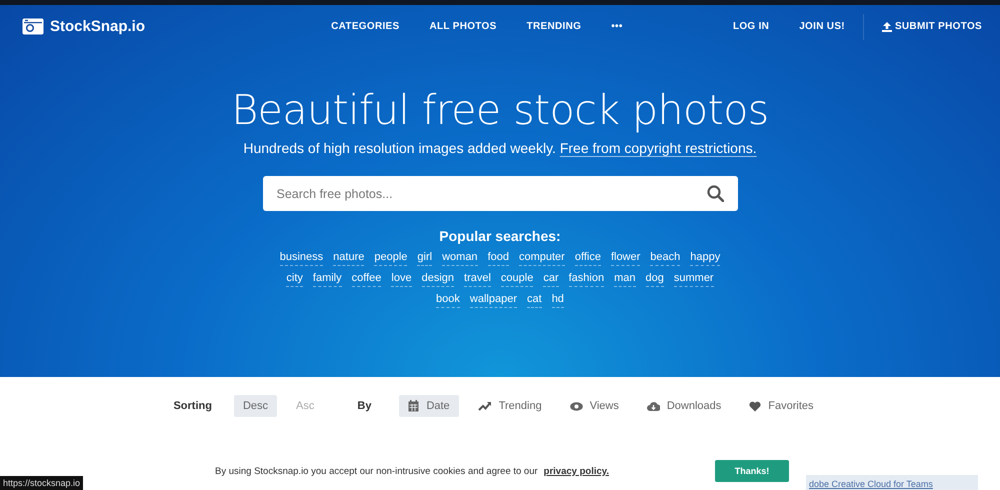 The width and height of the screenshot is (1000, 490). What do you see at coordinates (98, 26) in the screenshot?
I see `logo-link: StockSnap.io` at bounding box center [98, 26].